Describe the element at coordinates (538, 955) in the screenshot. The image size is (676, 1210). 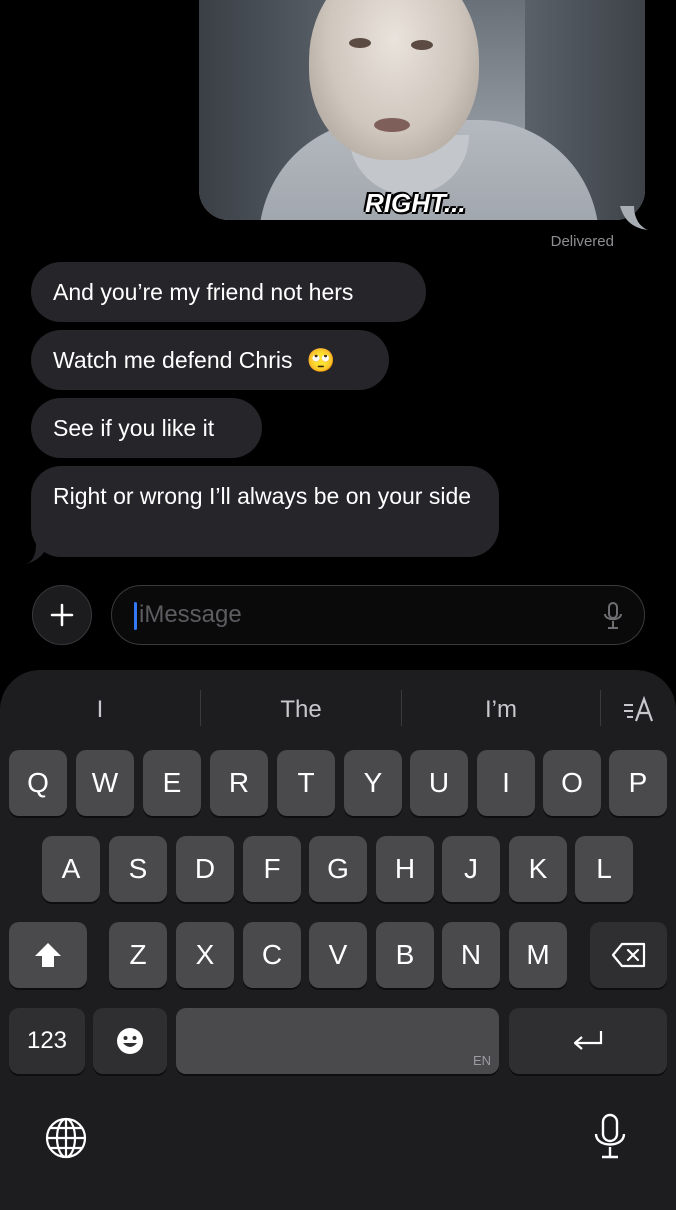
I see `key-m: M` at that location.